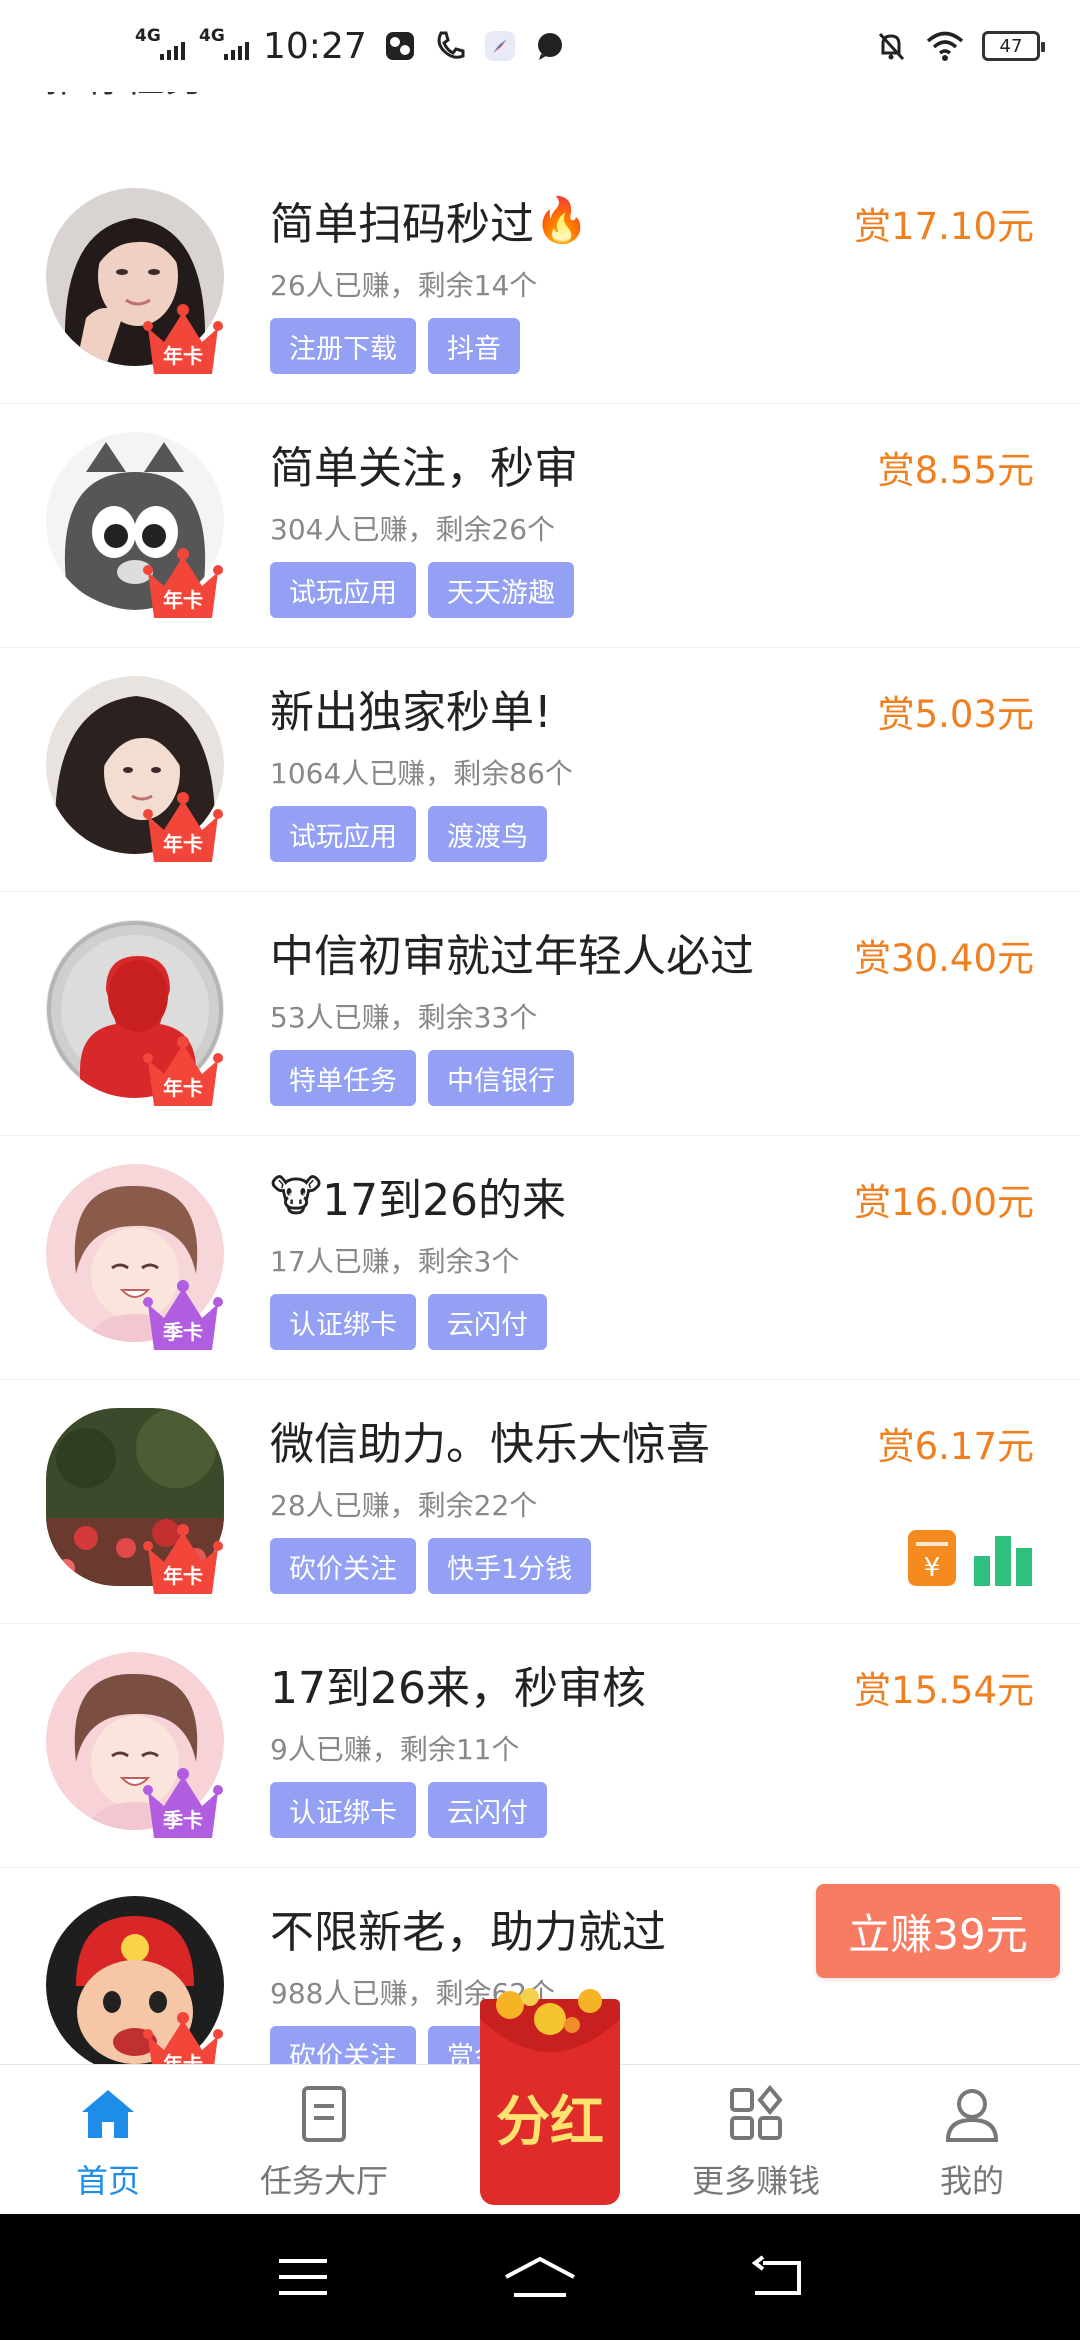 The width and height of the screenshot is (1080, 2340). Describe the element at coordinates (108, 2139) in the screenshot. I see `tab-home: 首页` at that location.